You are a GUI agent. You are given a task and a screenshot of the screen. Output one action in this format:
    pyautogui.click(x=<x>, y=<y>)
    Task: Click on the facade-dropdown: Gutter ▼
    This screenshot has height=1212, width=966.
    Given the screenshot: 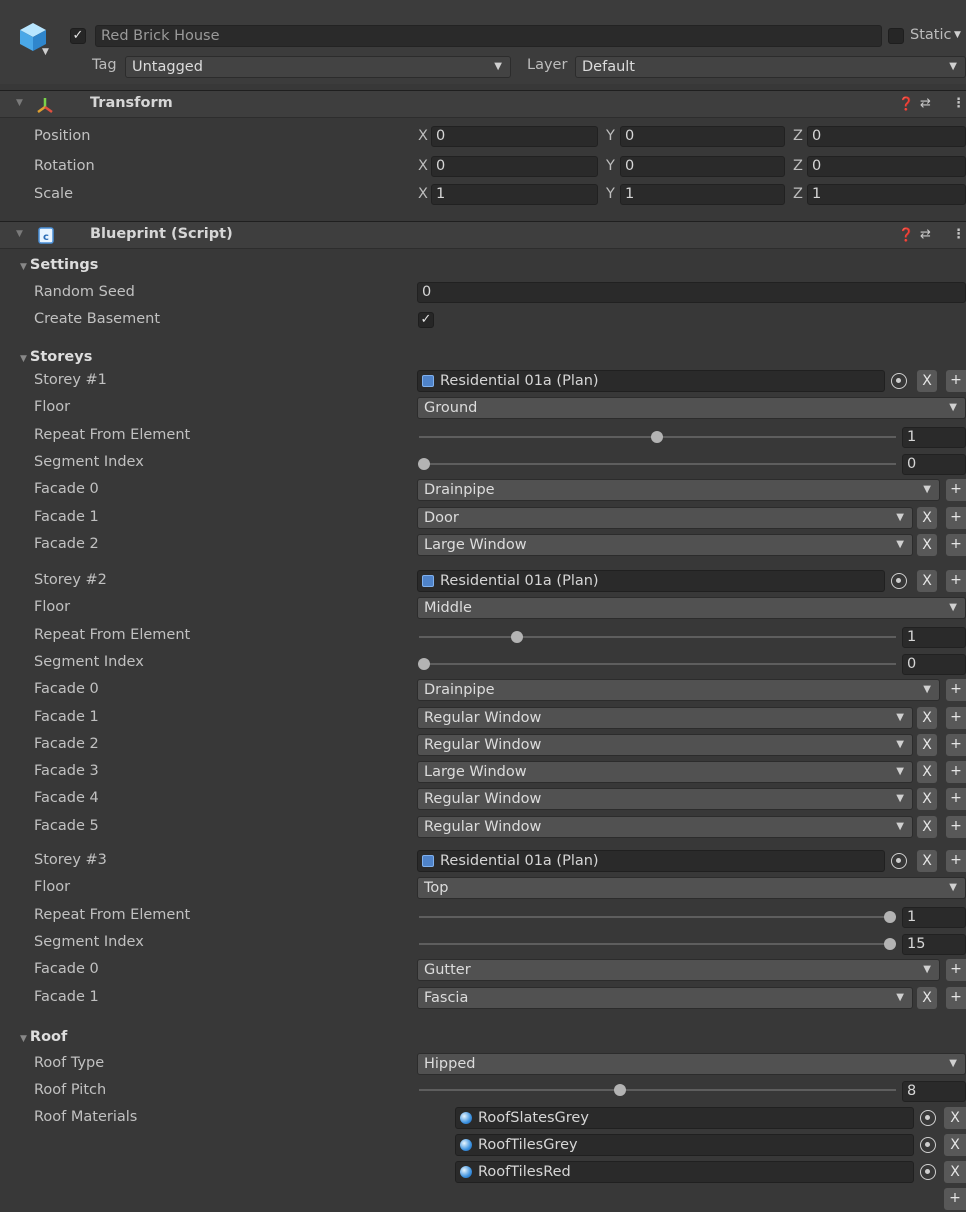 What is the action you would take?
    pyautogui.click(x=678, y=970)
    